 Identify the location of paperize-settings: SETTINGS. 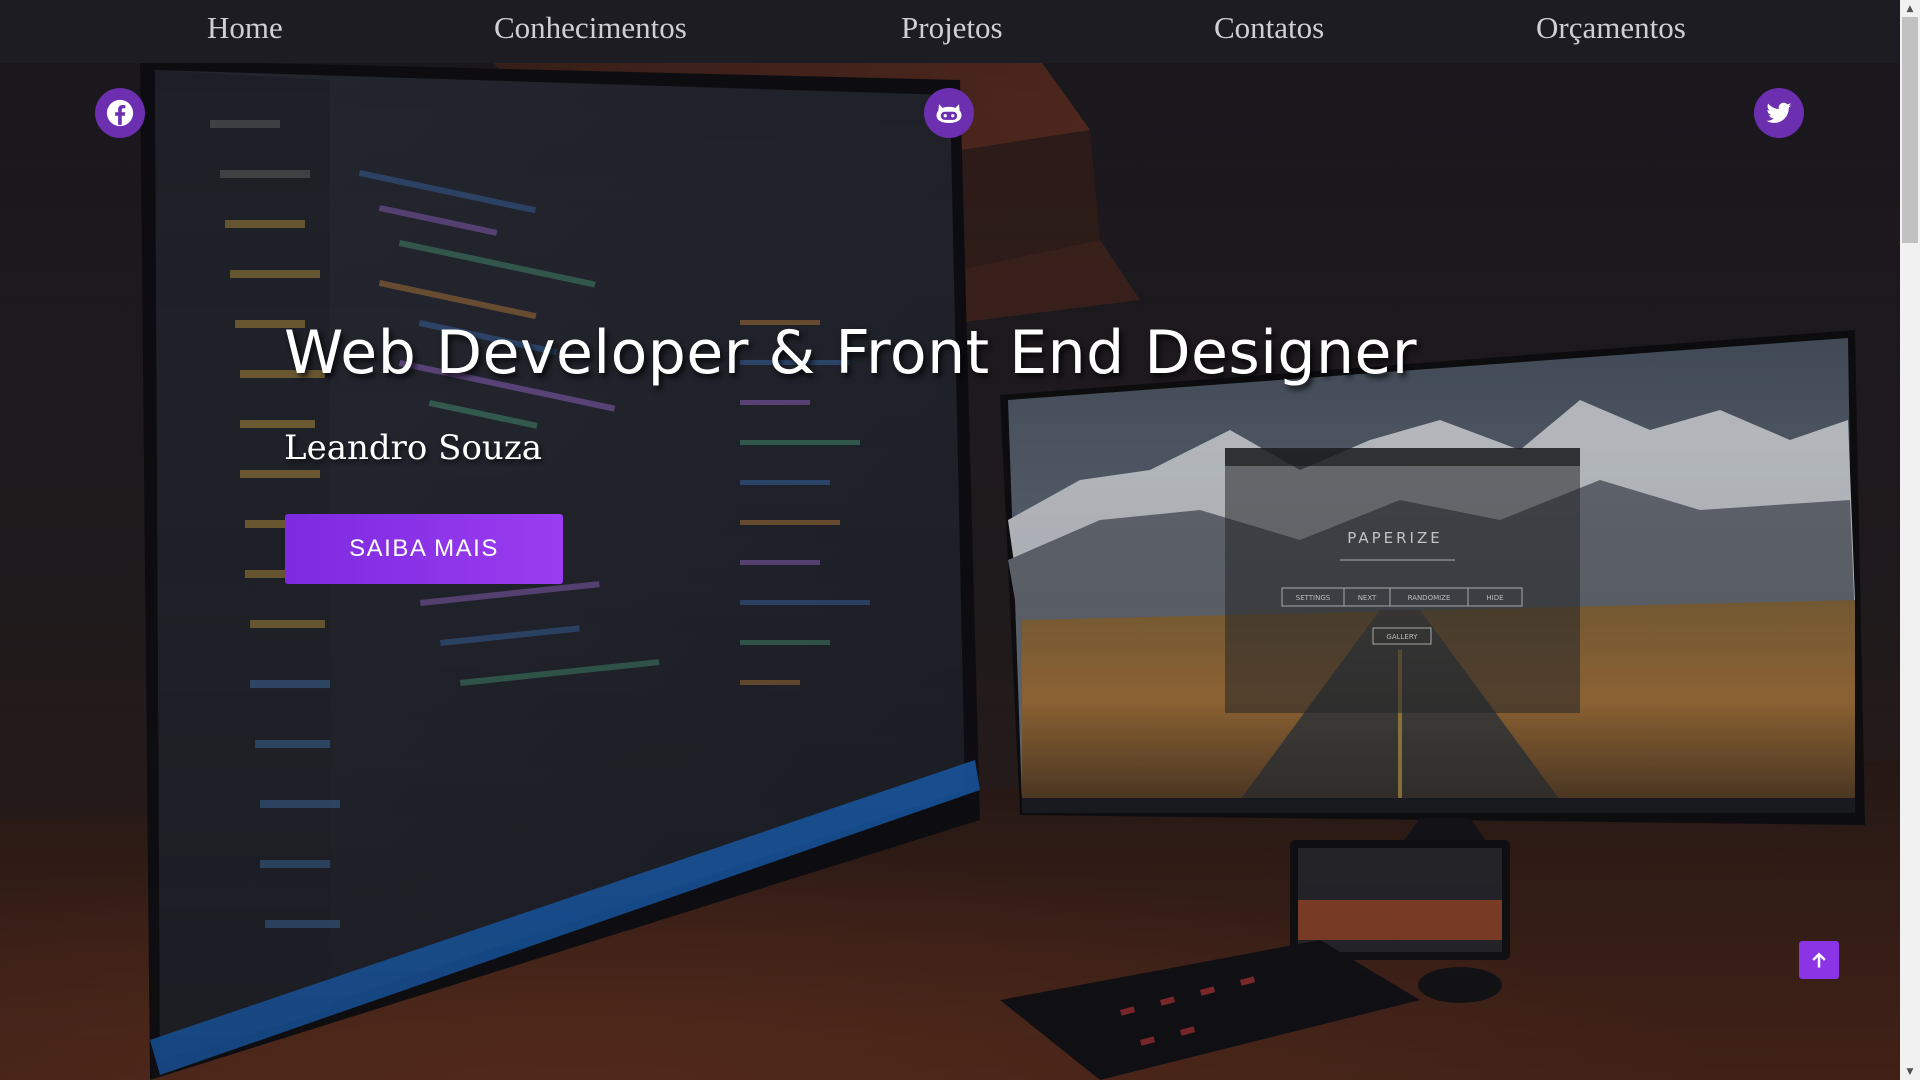
(1313, 598).